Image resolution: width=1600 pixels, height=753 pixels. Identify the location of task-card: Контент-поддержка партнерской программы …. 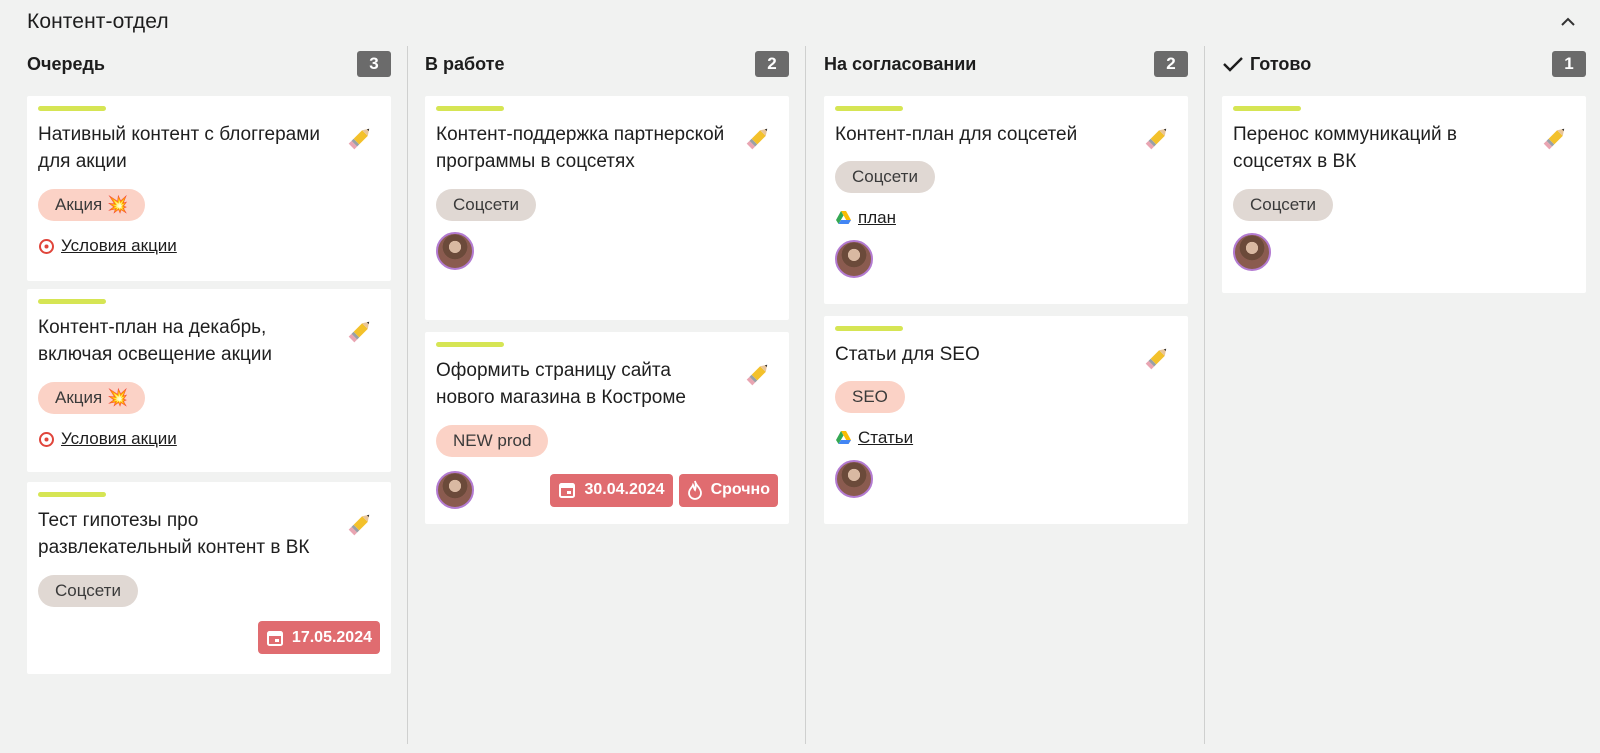
(607, 208).